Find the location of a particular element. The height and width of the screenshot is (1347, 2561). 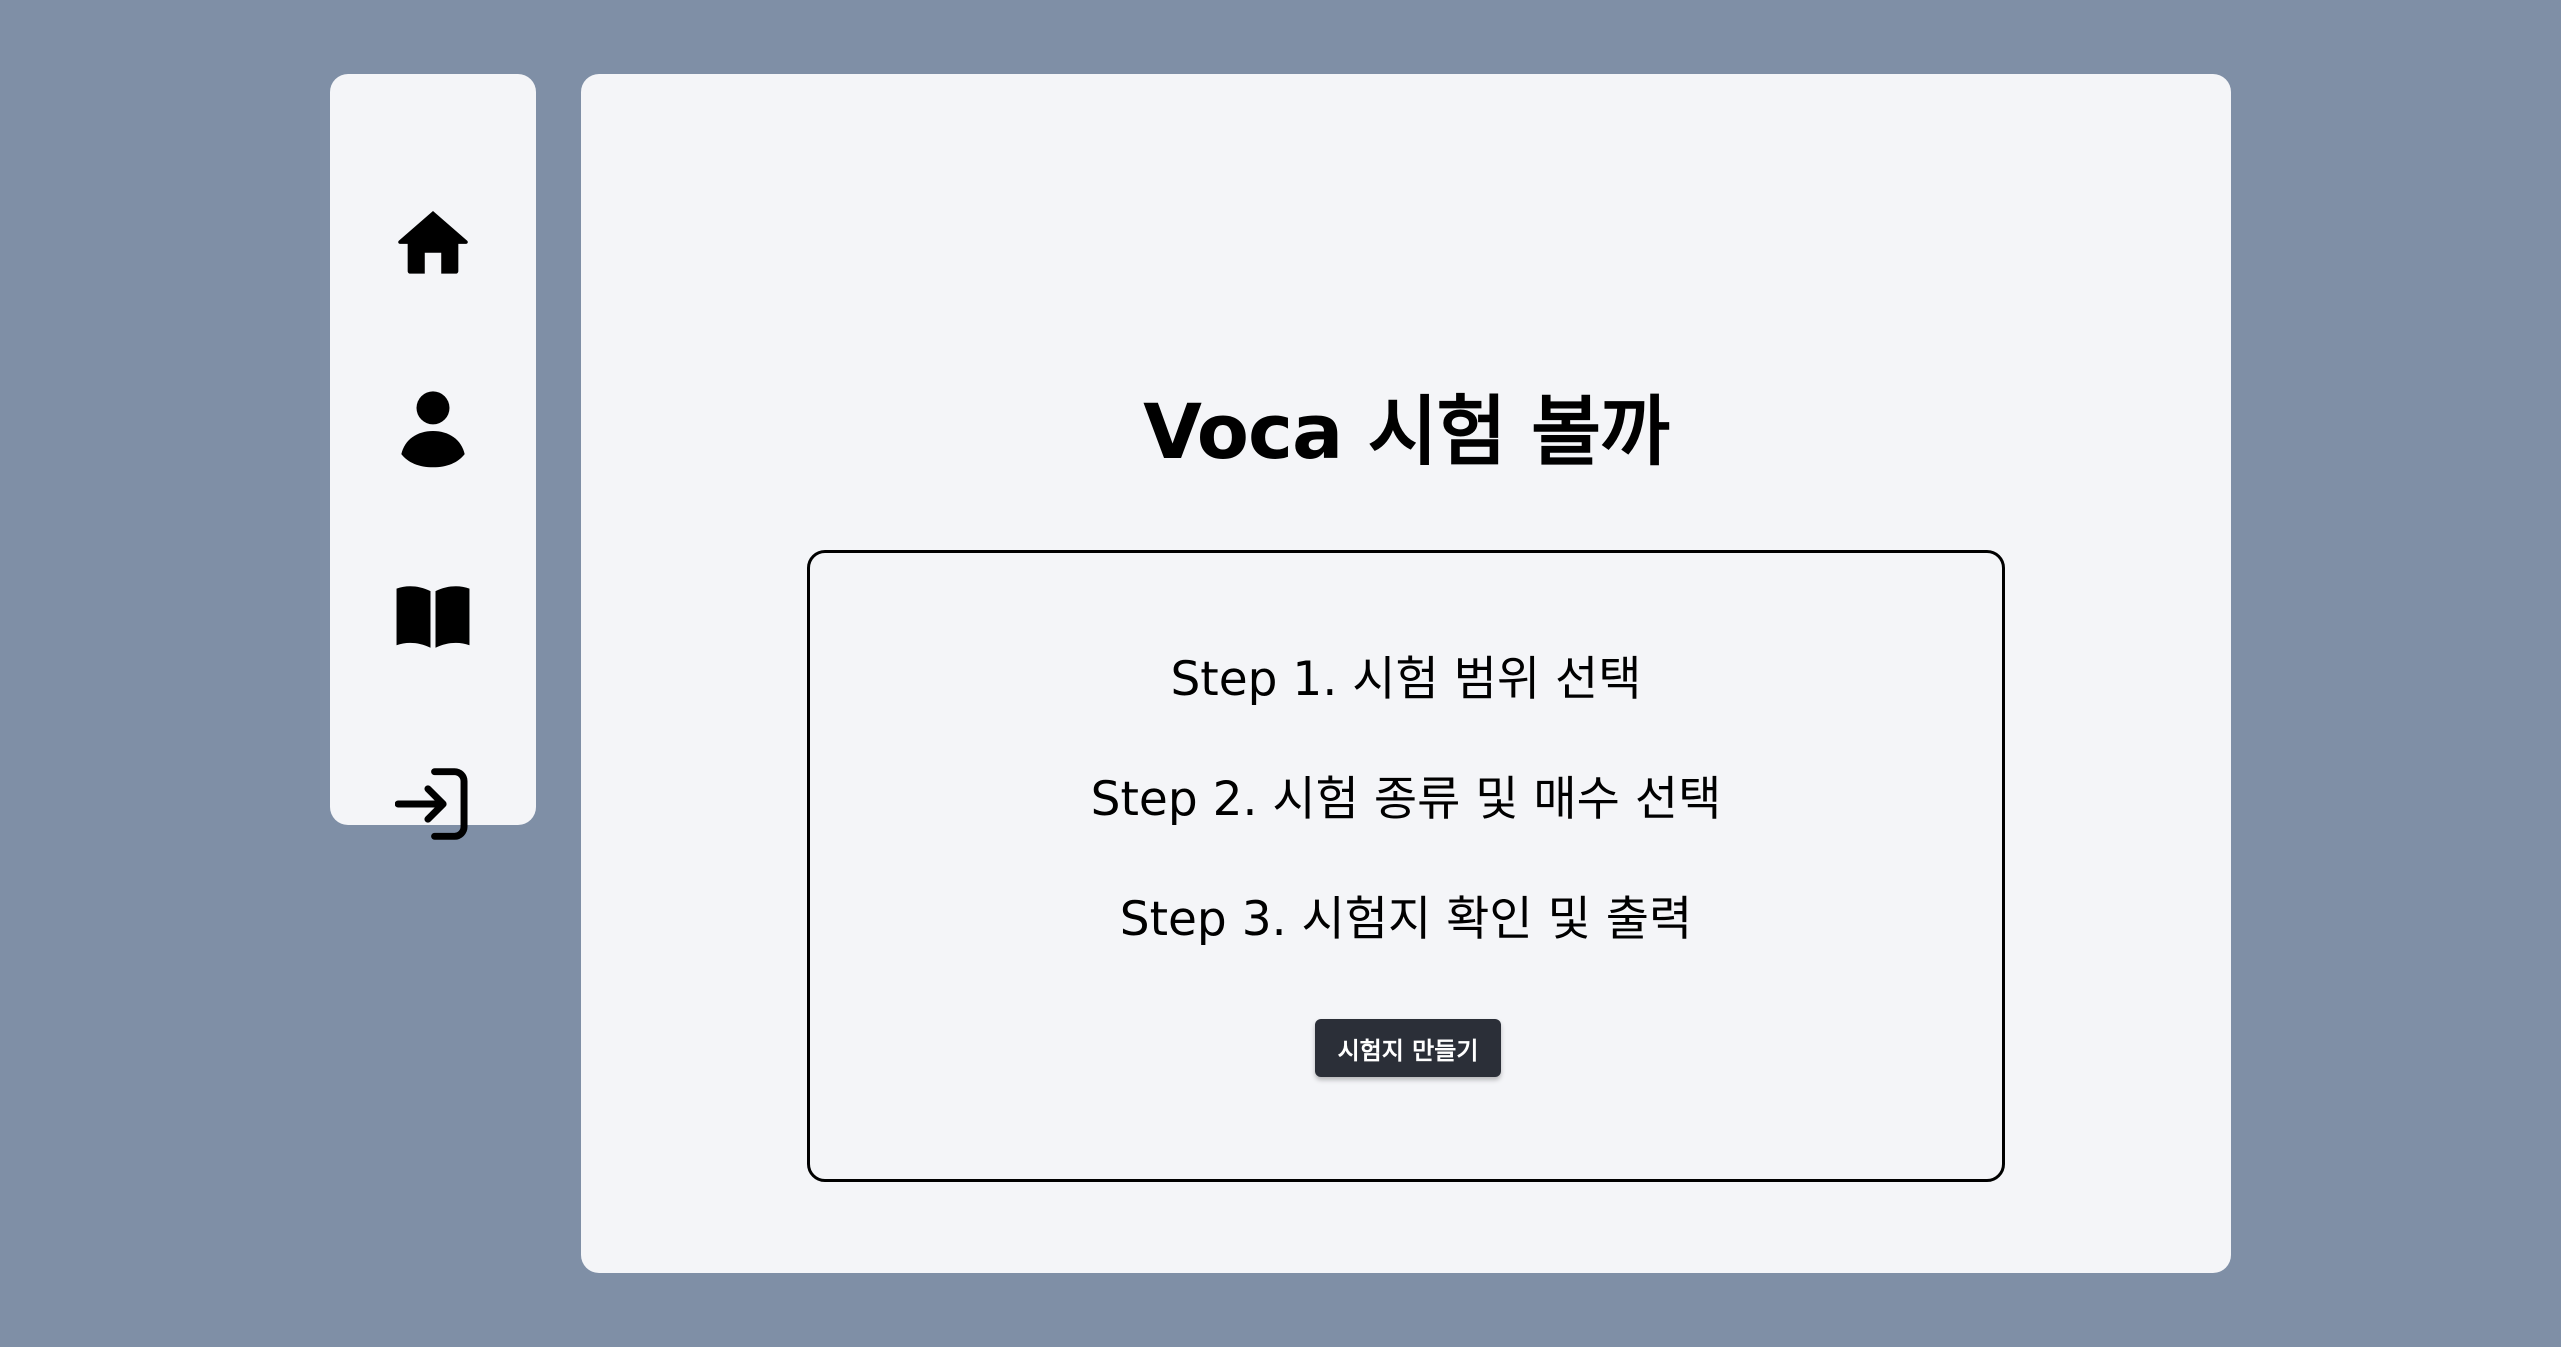

step-3-text: Step 3. 시험지 확인 및 출력 is located at coordinates (1406, 919).